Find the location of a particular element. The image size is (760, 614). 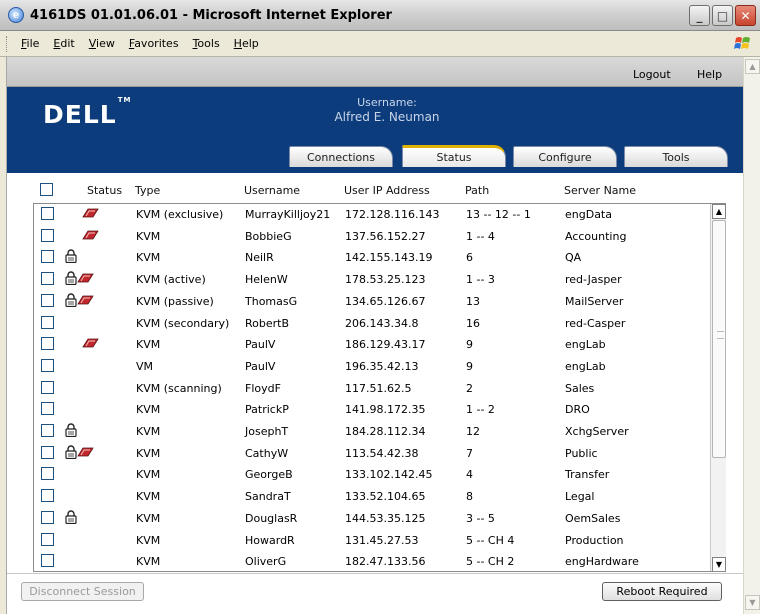

table-row: KVM BobbieG 137.56.152.27 1 -- 4 Accounting is located at coordinates (372, 237).